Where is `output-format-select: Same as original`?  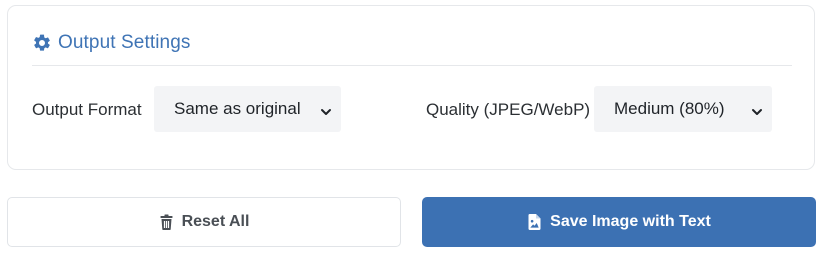
output-format-select: Same as original is located at coordinates (247, 109).